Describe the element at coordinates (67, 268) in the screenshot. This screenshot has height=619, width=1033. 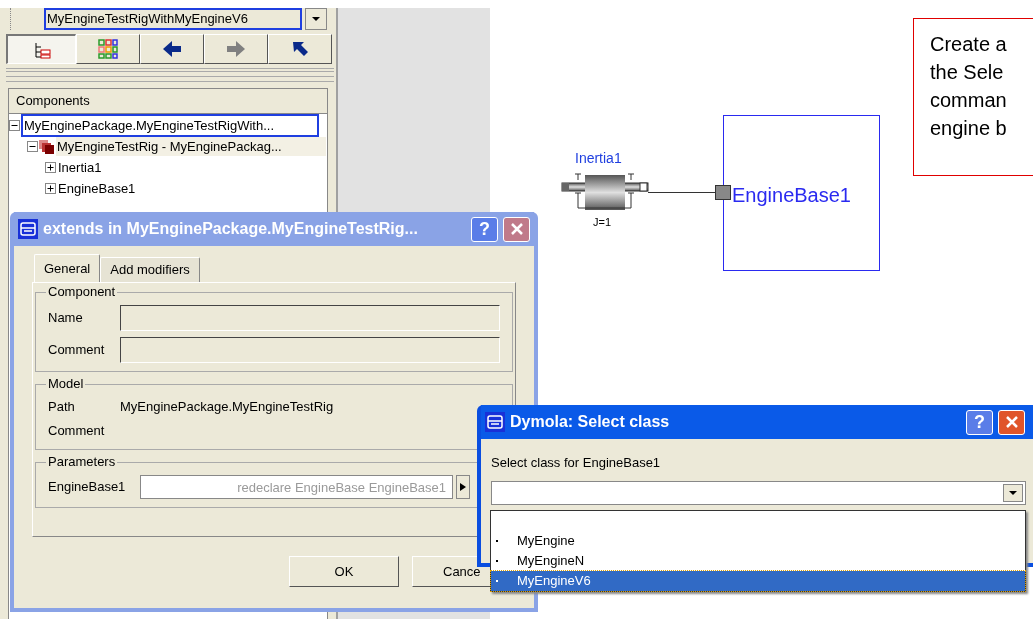
I see `tab: General` at that location.